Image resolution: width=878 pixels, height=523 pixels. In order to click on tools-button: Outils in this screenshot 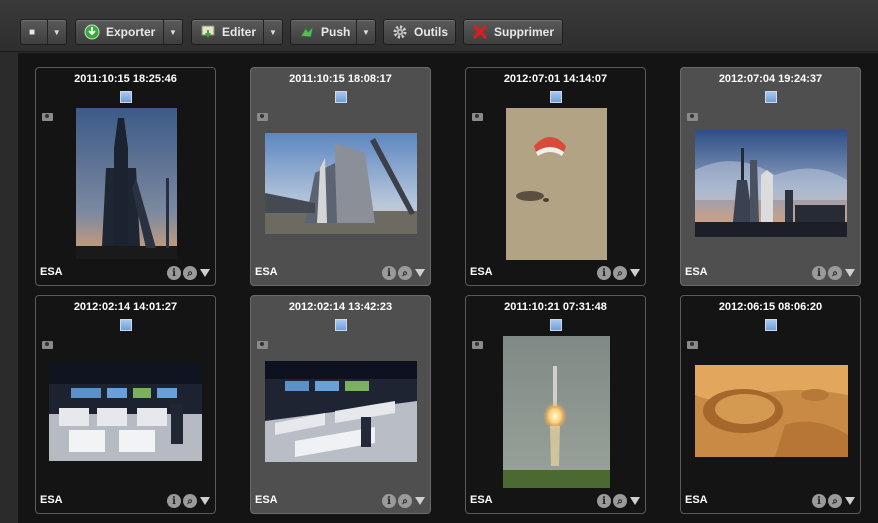, I will do `click(419, 32)`.